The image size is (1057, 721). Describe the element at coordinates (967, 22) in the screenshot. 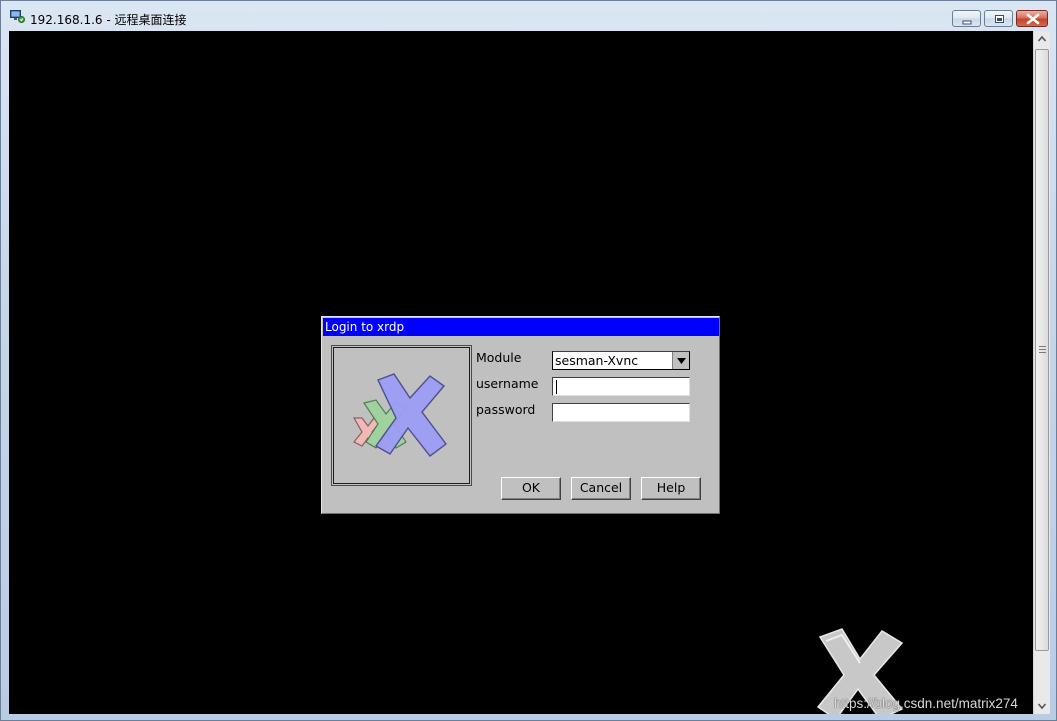

I see `minimize-icon` at that location.